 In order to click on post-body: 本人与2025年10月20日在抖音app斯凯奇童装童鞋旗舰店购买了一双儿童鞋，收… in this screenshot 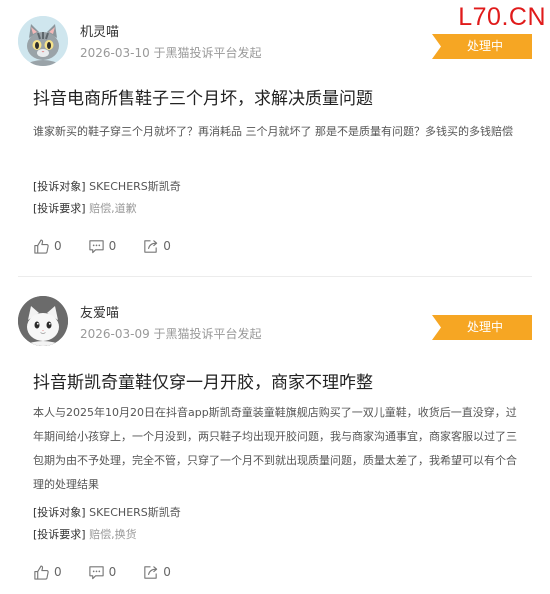, I will do `click(275, 448)`.